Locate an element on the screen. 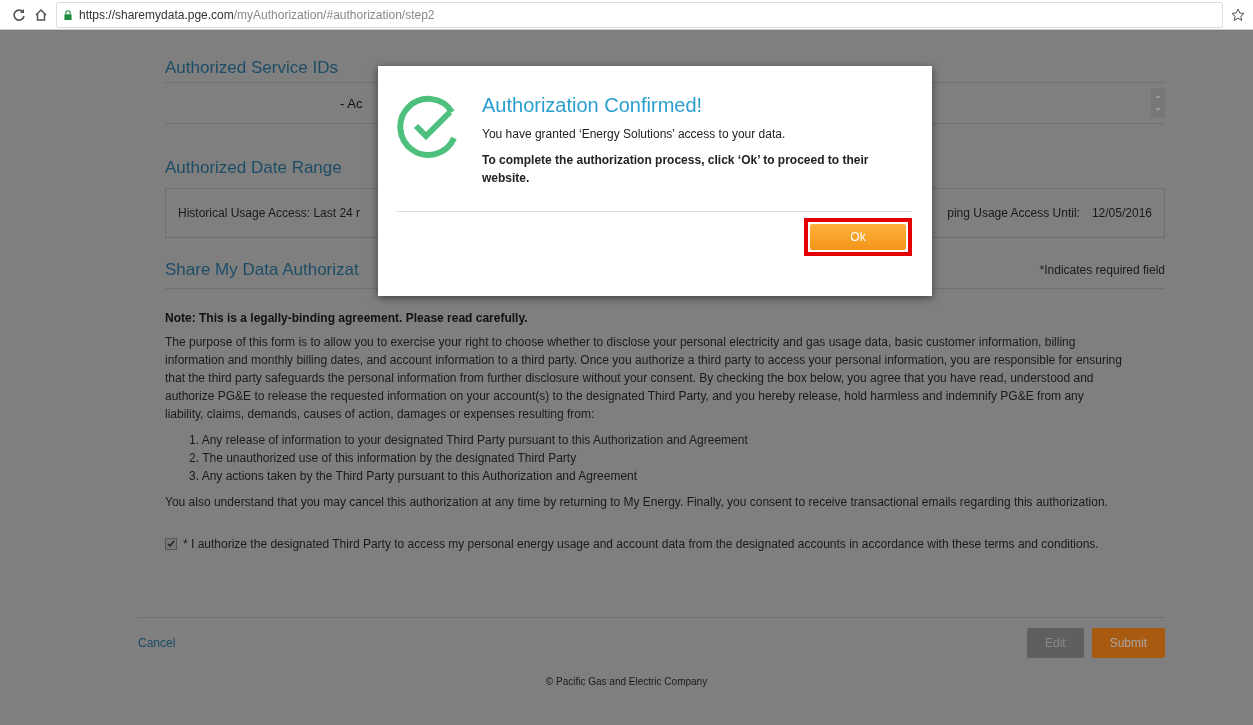 Image resolution: width=1253 pixels, height=725 pixels. home-icon is located at coordinates (41, 14).